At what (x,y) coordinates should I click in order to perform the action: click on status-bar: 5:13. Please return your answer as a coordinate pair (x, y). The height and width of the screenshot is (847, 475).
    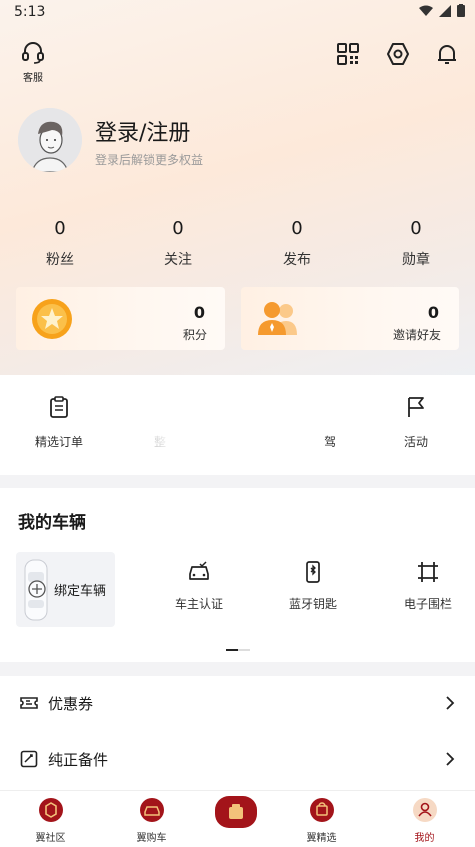
    Looking at the image, I should click on (237, 12).